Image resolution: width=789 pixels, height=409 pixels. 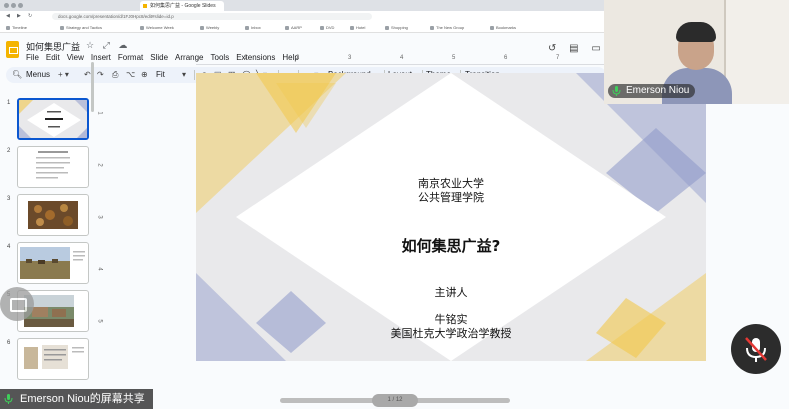 I want to click on bookmark-item: Bookmarks, so click(x=503, y=27).